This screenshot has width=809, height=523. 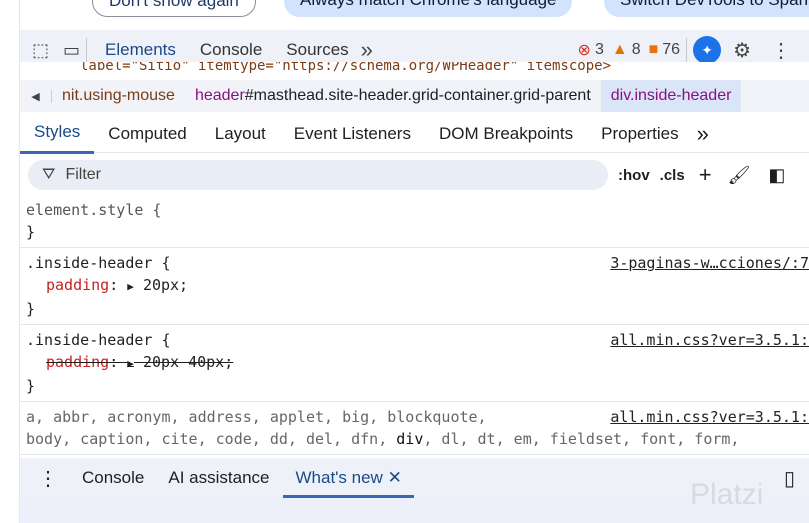 What do you see at coordinates (218, 478) in the screenshot?
I see `drawer-tab-ai-assistance: AI assistance` at bounding box center [218, 478].